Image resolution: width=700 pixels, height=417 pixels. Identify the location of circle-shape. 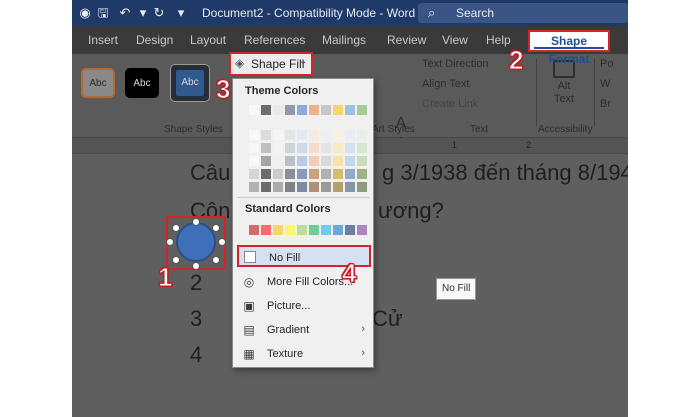
(196, 242).